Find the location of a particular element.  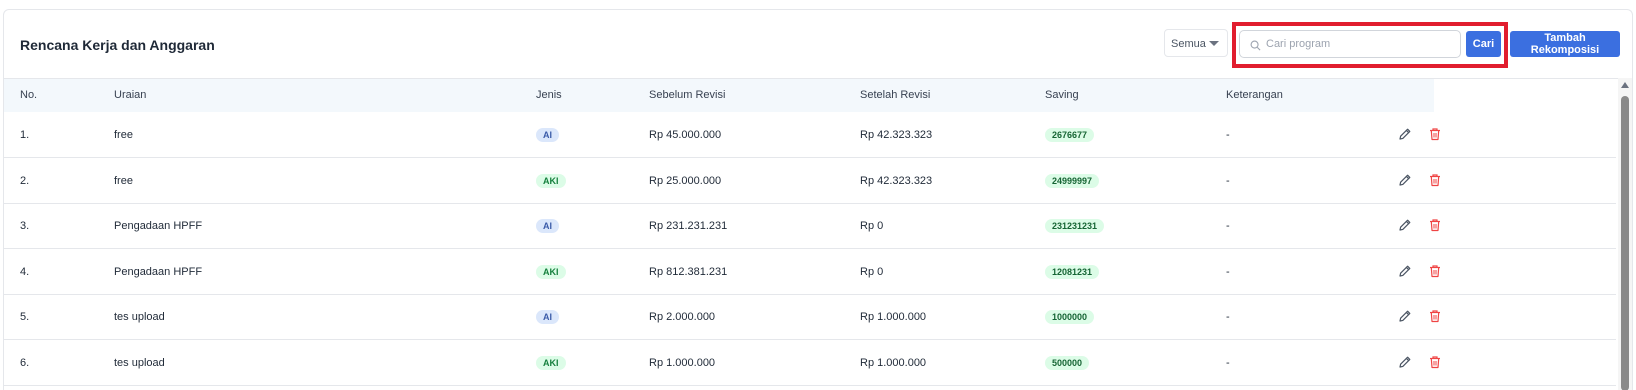

cell-sebelum-revisi: Rp 231.231.231 is located at coordinates (688, 226).